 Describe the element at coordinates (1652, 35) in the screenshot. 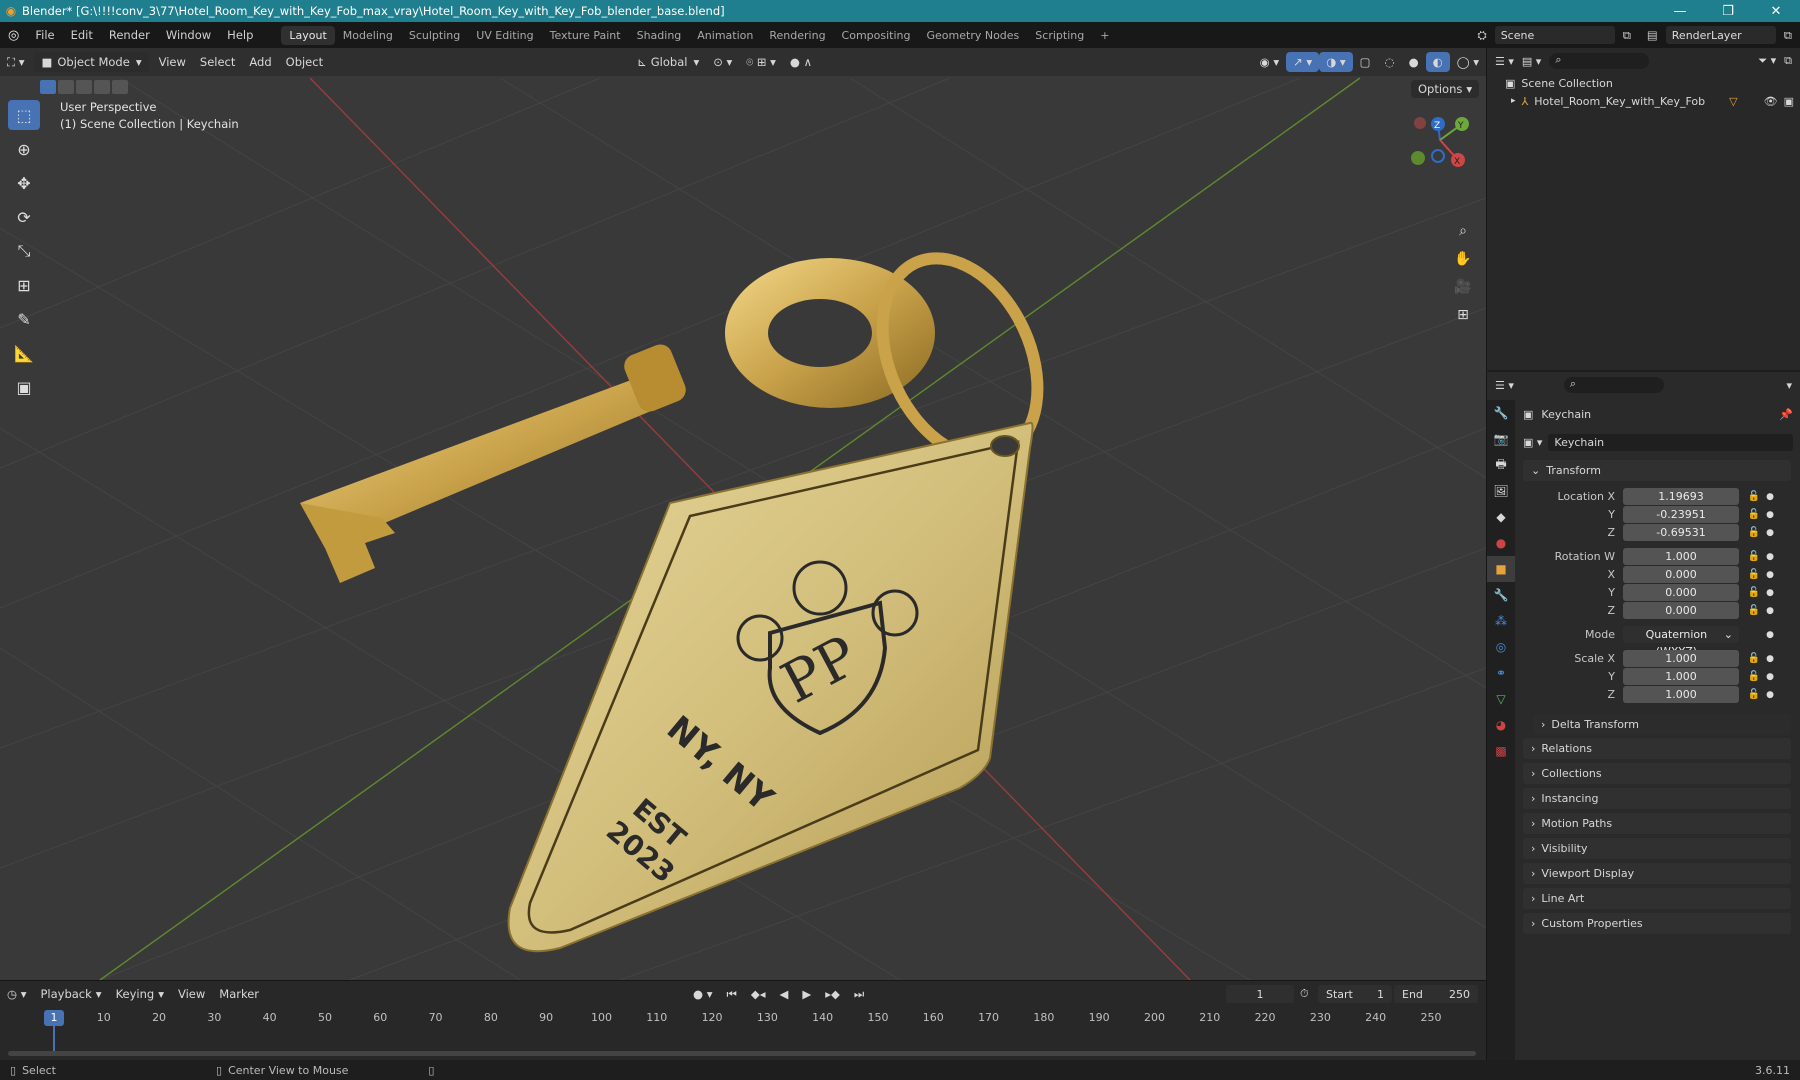

I see `viewlayer-icon: ▤` at that location.